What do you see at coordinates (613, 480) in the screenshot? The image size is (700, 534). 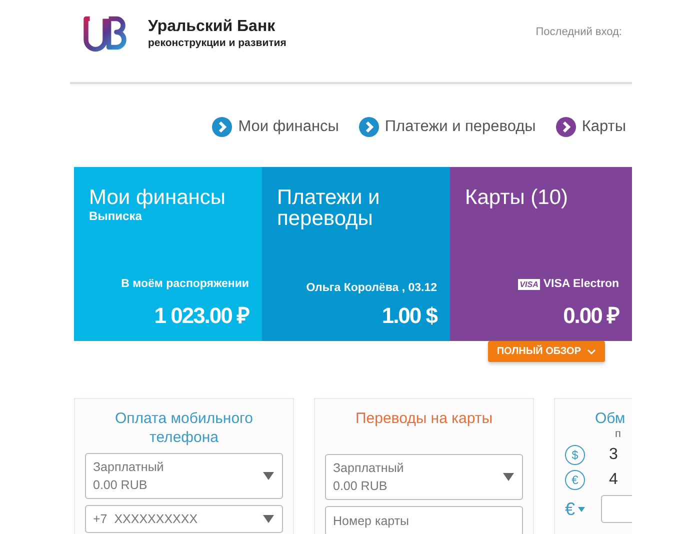 I see `rate-value: 4` at bounding box center [613, 480].